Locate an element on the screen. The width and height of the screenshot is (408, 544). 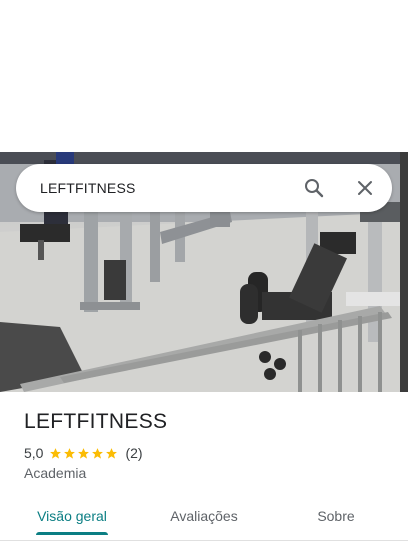
rating-value: 5,0 is located at coordinates (34, 453).